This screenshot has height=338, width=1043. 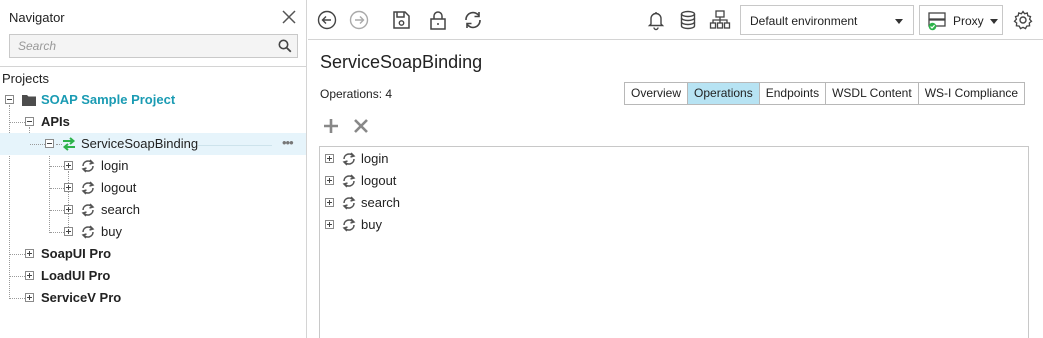 I want to click on tree-item-label: search, so click(x=121, y=209).